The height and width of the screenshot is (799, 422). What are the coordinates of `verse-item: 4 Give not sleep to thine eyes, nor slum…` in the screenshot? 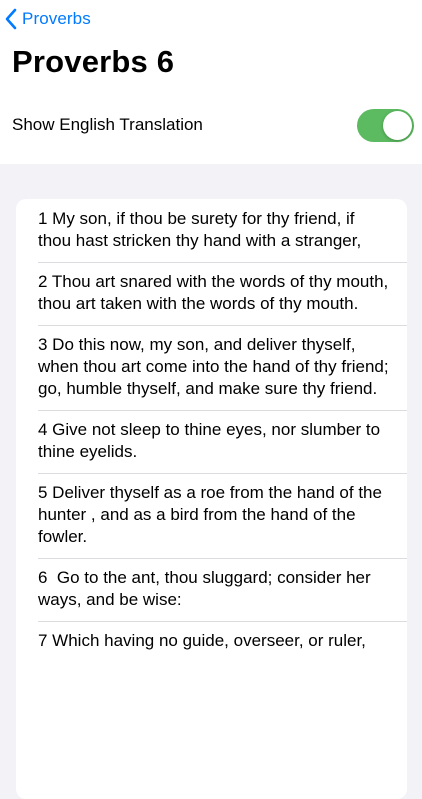 It's located at (211, 441).